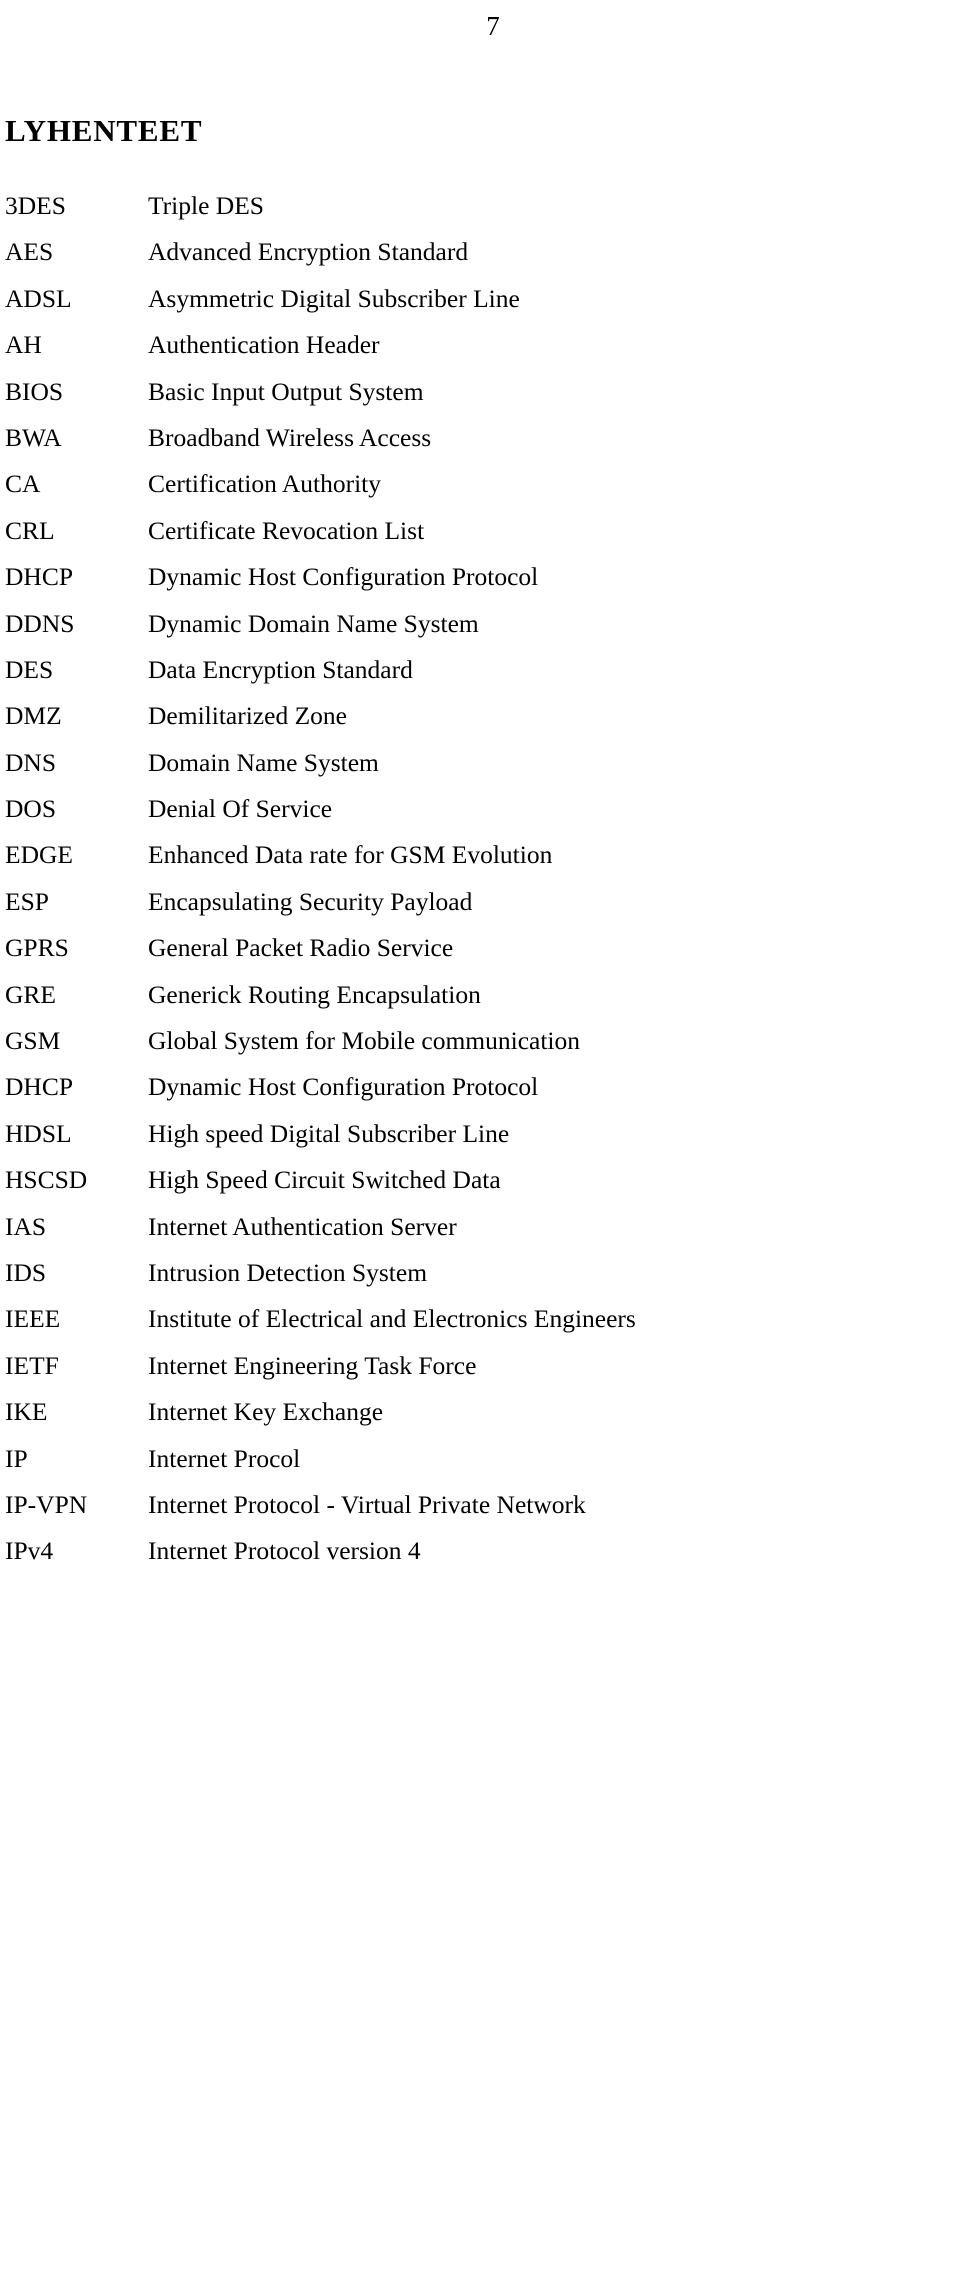  I want to click on abbreviation-row: IPv4 Internet Protocol version 4, so click(480, 1558).